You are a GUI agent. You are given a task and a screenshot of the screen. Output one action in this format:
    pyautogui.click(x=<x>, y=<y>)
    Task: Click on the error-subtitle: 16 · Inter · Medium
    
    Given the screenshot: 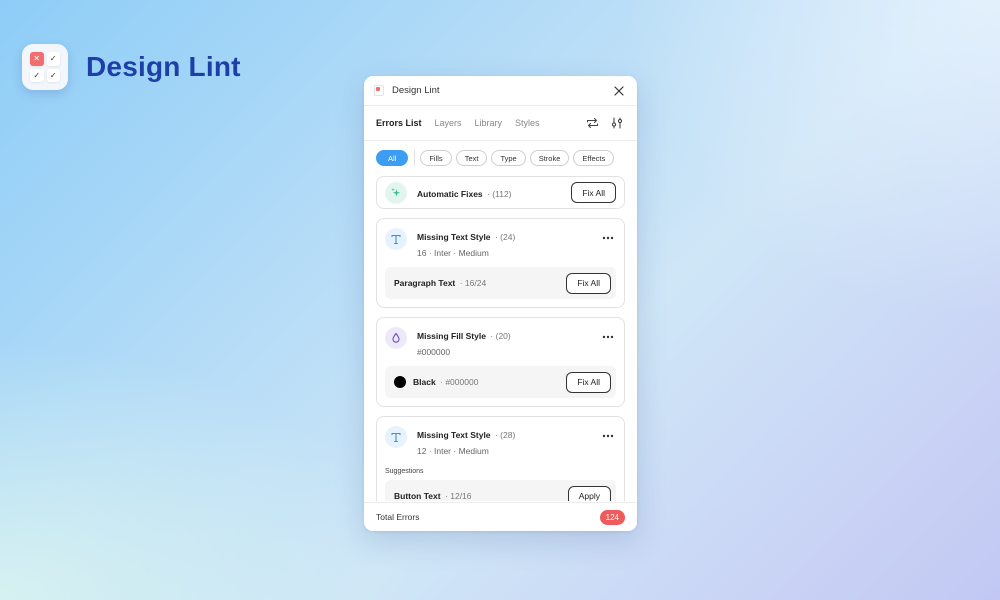 What is the action you would take?
    pyautogui.click(x=453, y=253)
    